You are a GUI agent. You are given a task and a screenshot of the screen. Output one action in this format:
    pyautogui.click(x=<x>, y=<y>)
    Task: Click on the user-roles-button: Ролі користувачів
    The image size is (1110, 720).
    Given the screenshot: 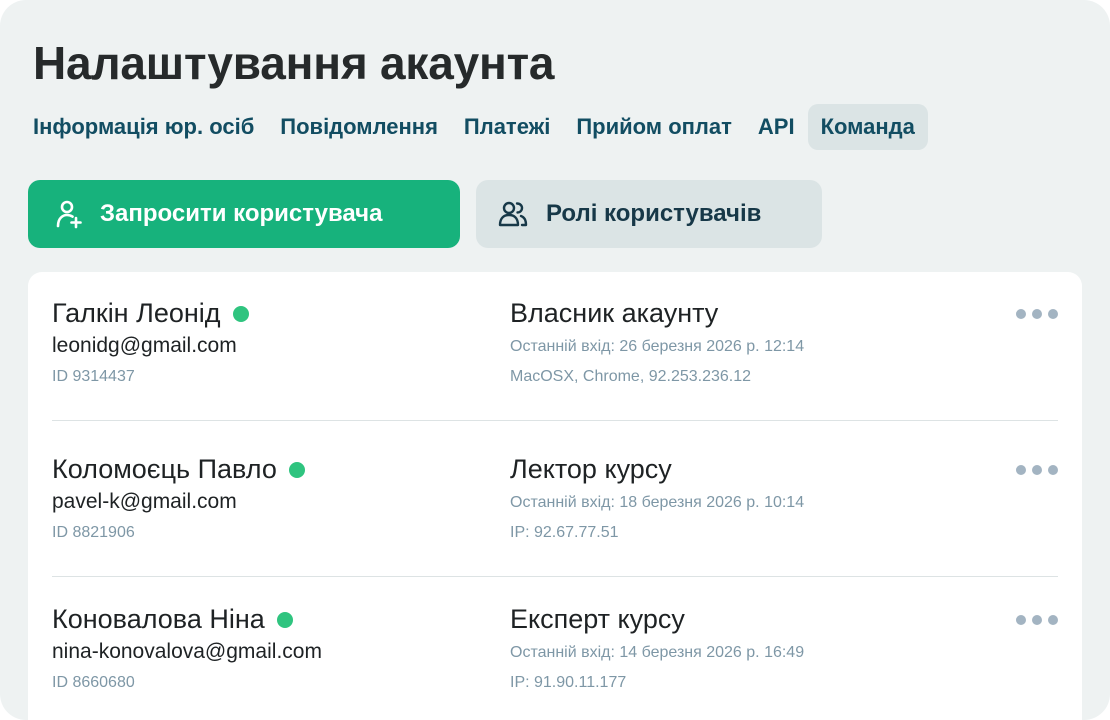 What is the action you would take?
    pyautogui.click(x=649, y=214)
    